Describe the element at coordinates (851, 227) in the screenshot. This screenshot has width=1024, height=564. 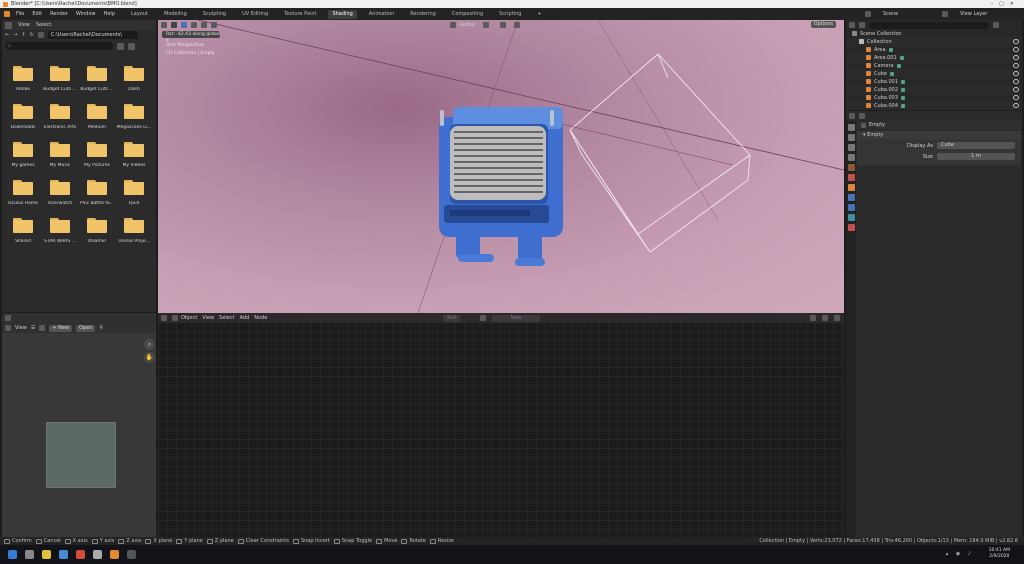
I see `texture-tab-icon` at that location.